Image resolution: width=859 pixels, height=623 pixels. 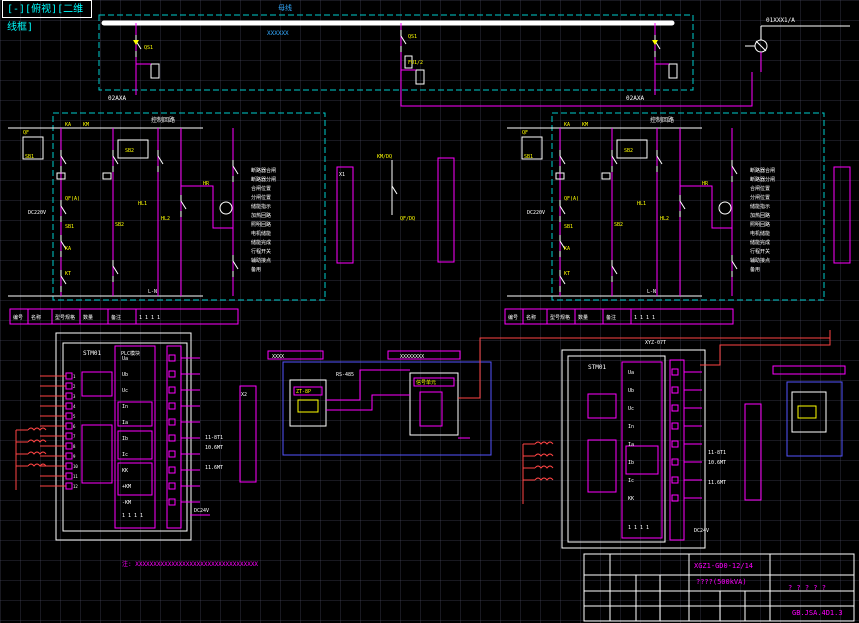 I want to click on panel-desc: 行程开关, so click(x=261, y=251).